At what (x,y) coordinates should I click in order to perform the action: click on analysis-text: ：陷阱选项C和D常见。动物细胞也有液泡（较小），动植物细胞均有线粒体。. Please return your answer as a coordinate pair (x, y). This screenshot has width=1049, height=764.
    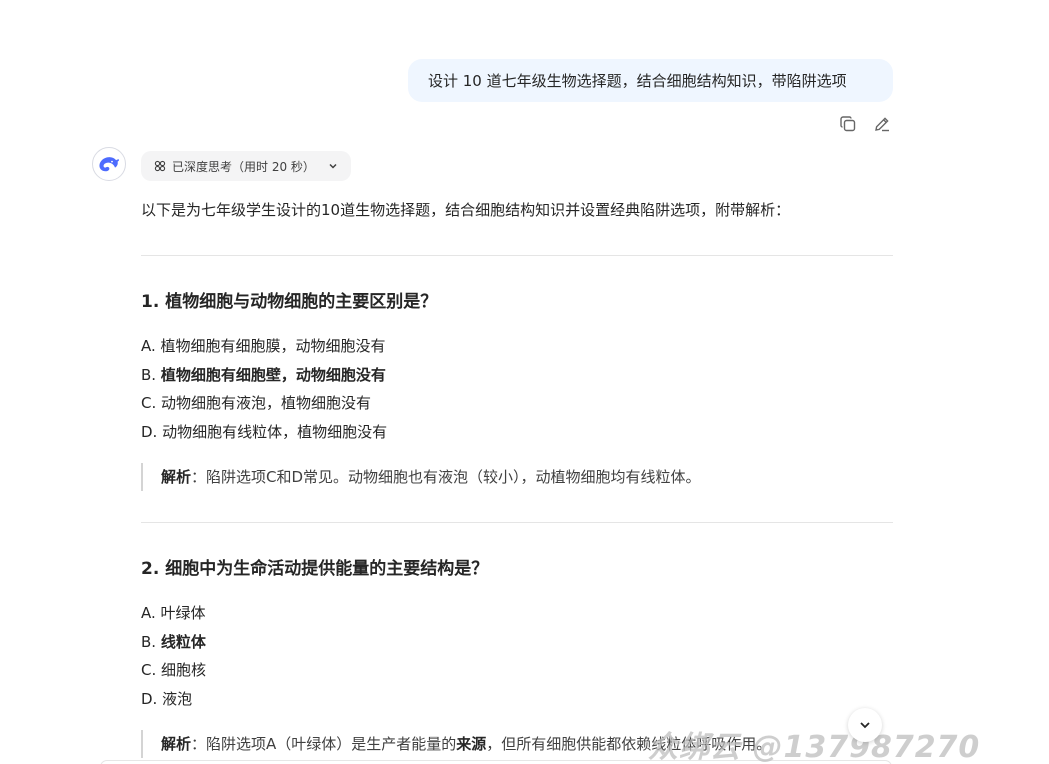
    Looking at the image, I should click on (446, 477).